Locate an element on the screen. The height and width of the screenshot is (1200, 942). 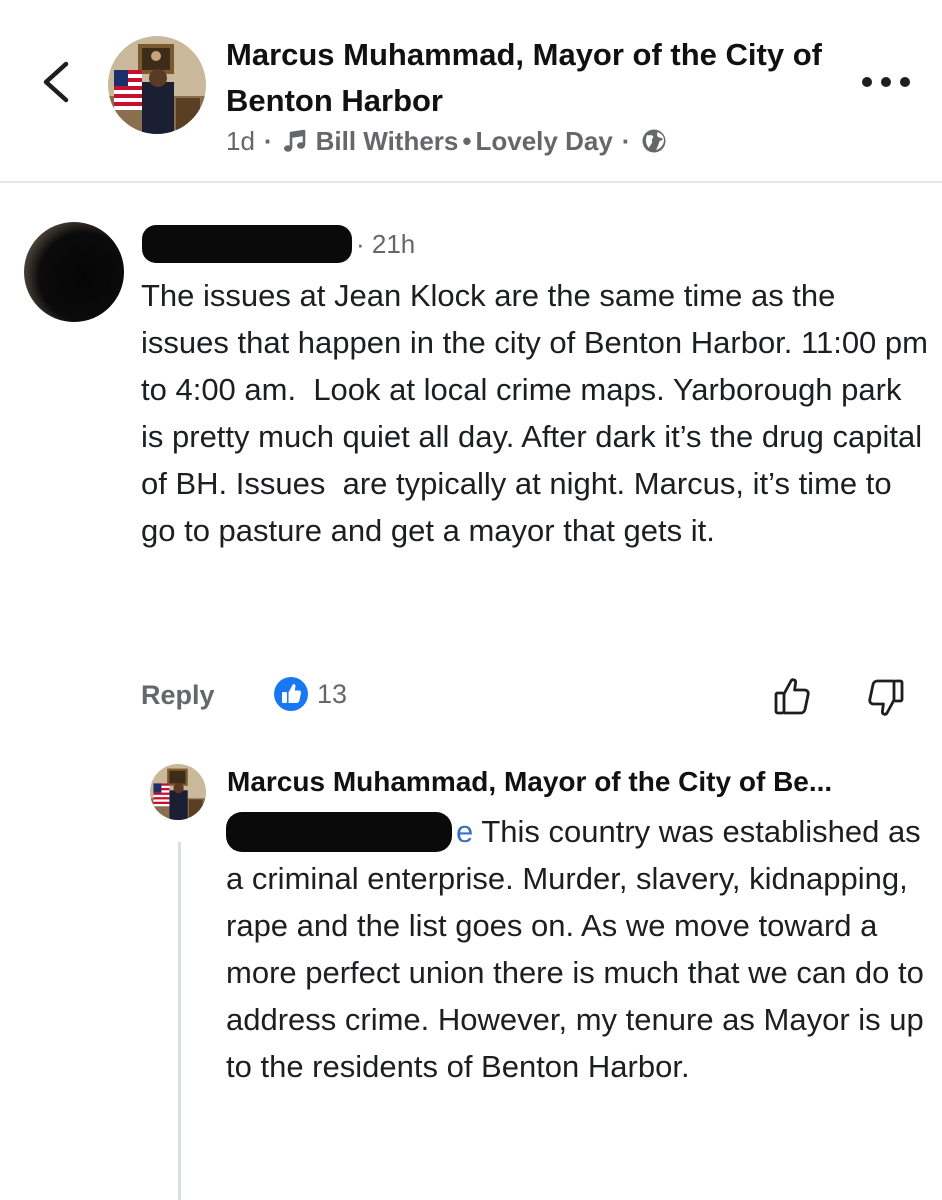
comment-actions: Reply 13 is located at coordinates (536, 696).